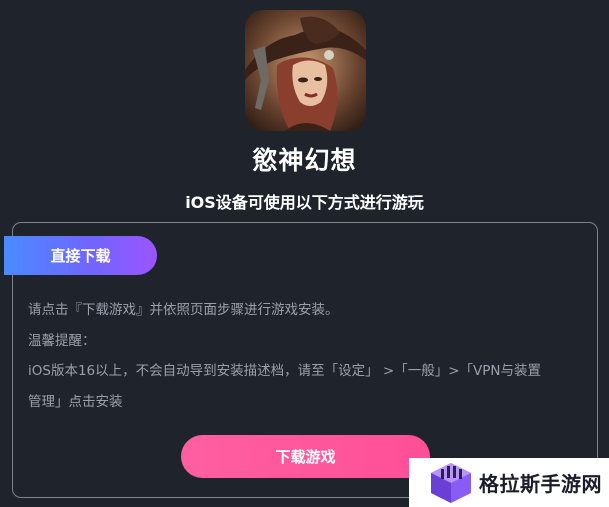 This screenshot has width=609, height=507. I want to click on cowgirl-portrait-icon, so click(305, 70).